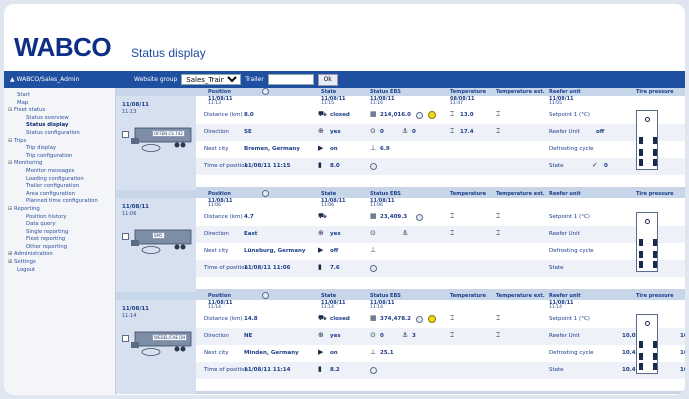 This screenshot has height=399, width=689. I want to click on tire-kingpin-icon, so click(647, 323).